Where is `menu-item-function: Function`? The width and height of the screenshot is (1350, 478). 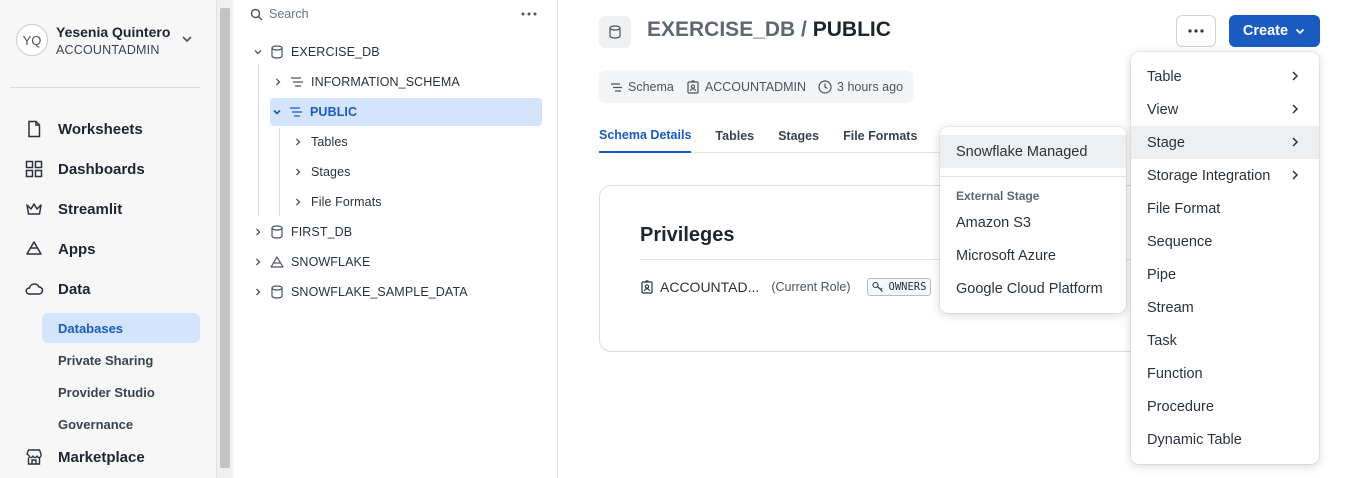 menu-item-function: Function is located at coordinates (1225, 373).